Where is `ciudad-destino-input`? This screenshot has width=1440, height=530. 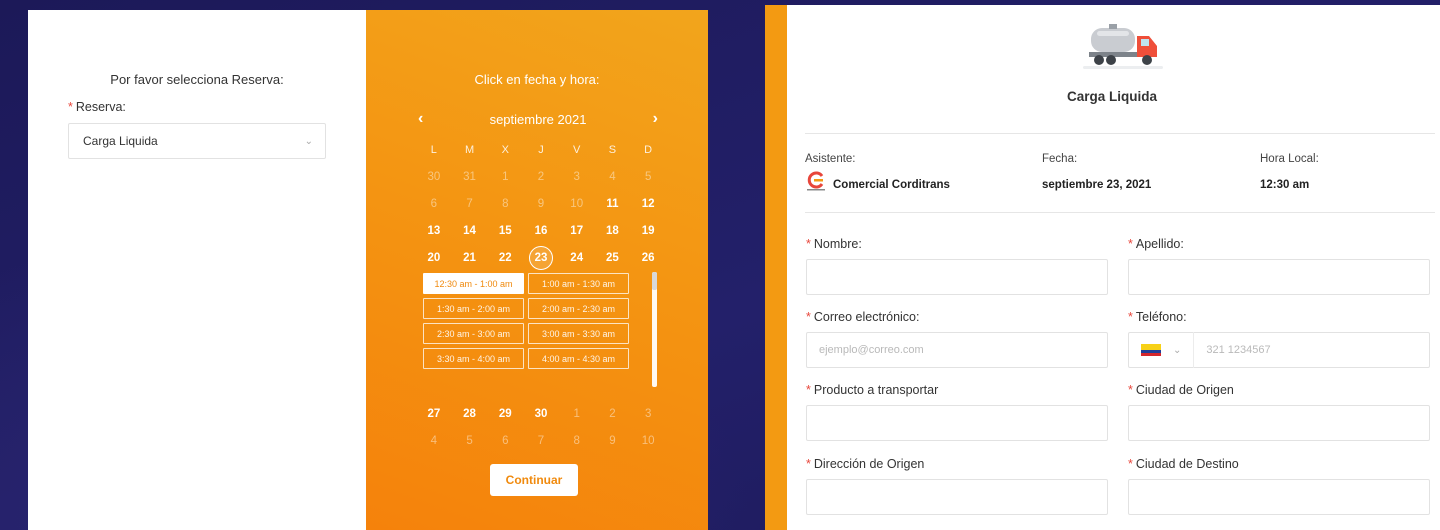
ciudad-destino-input is located at coordinates (1279, 497).